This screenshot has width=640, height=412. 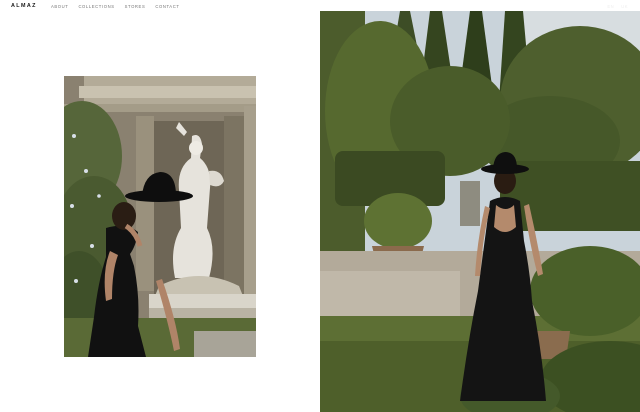 What do you see at coordinates (624, 6) in the screenshot?
I see `lang-uk-link: UK` at bounding box center [624, 6].